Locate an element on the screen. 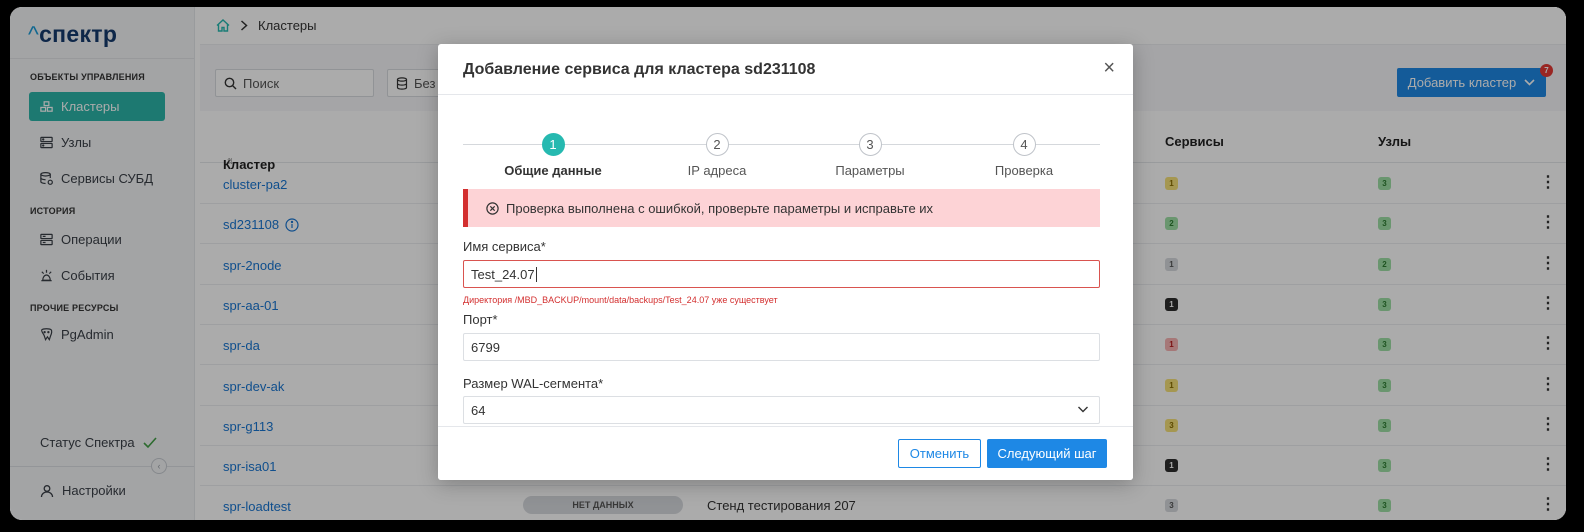  port-input: 6799 is located at coordinates (781, 347).